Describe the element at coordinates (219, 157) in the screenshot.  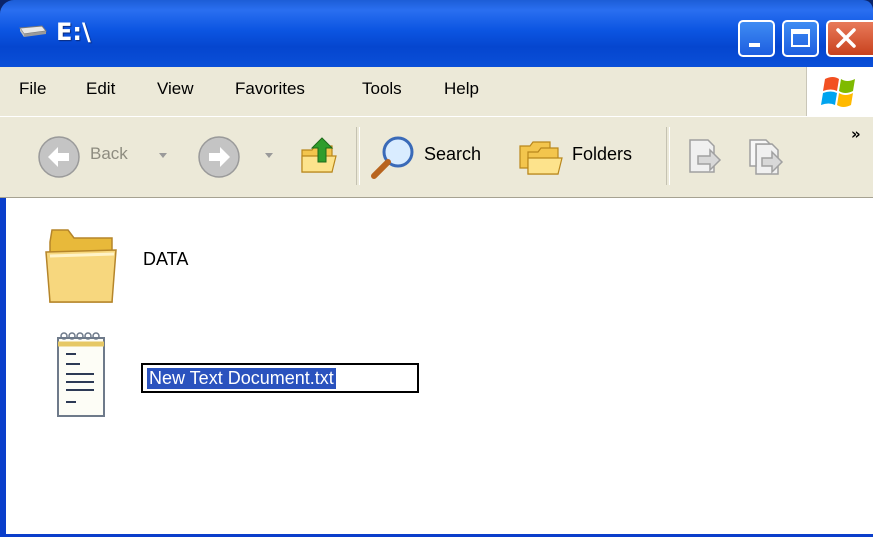
I see `forward-arrow-icon` at that location.